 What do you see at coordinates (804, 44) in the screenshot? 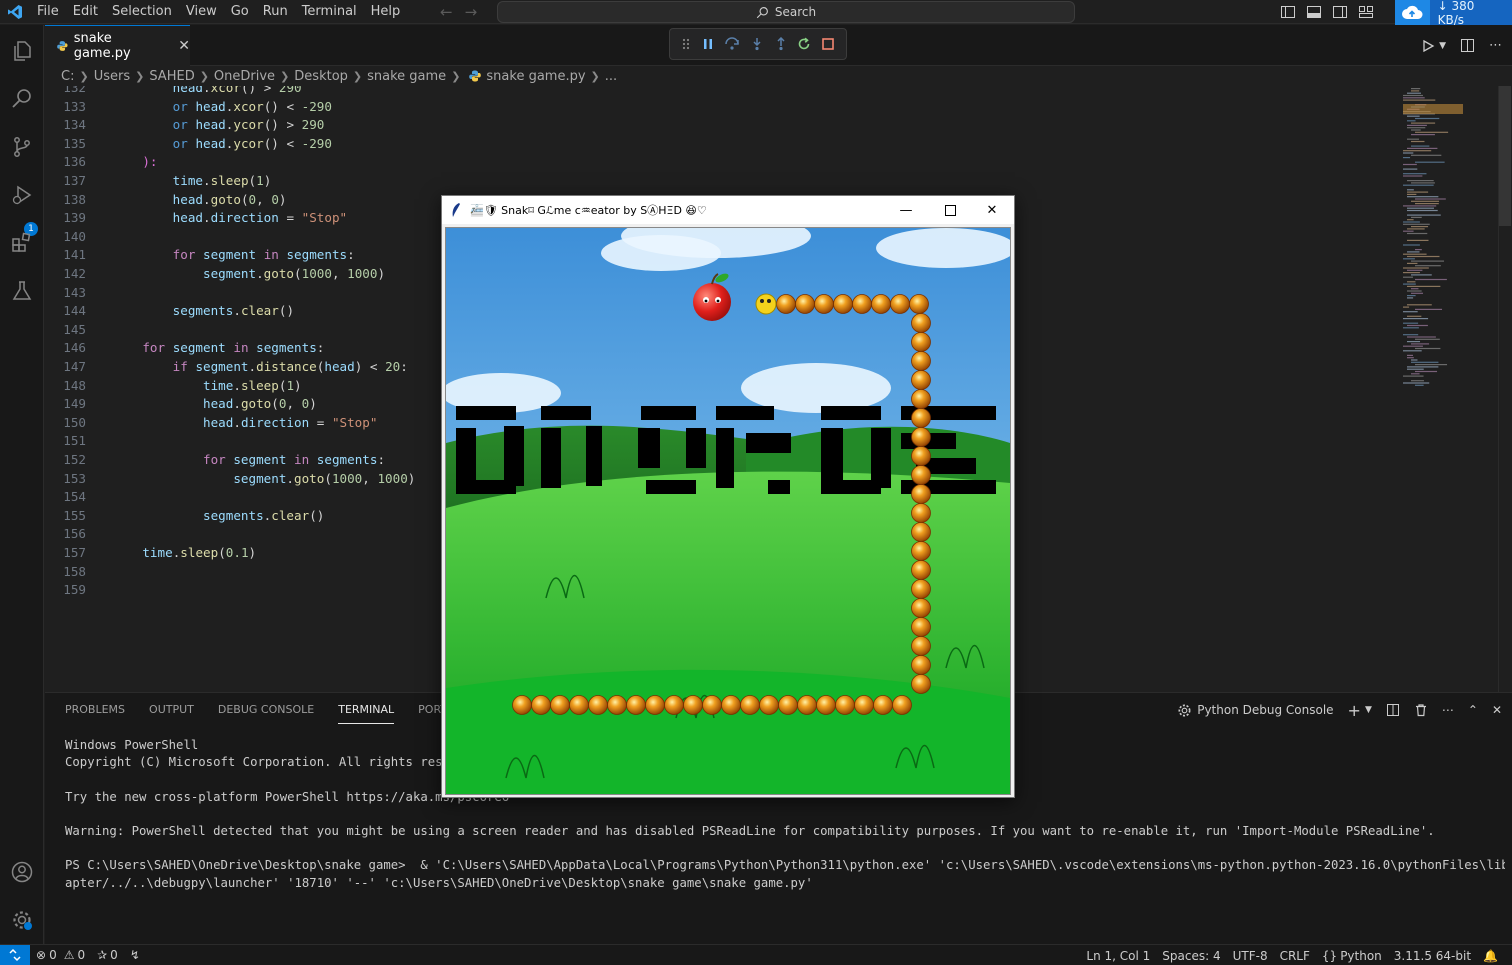
I see `restart-icon` at bounding box center [804, 44].